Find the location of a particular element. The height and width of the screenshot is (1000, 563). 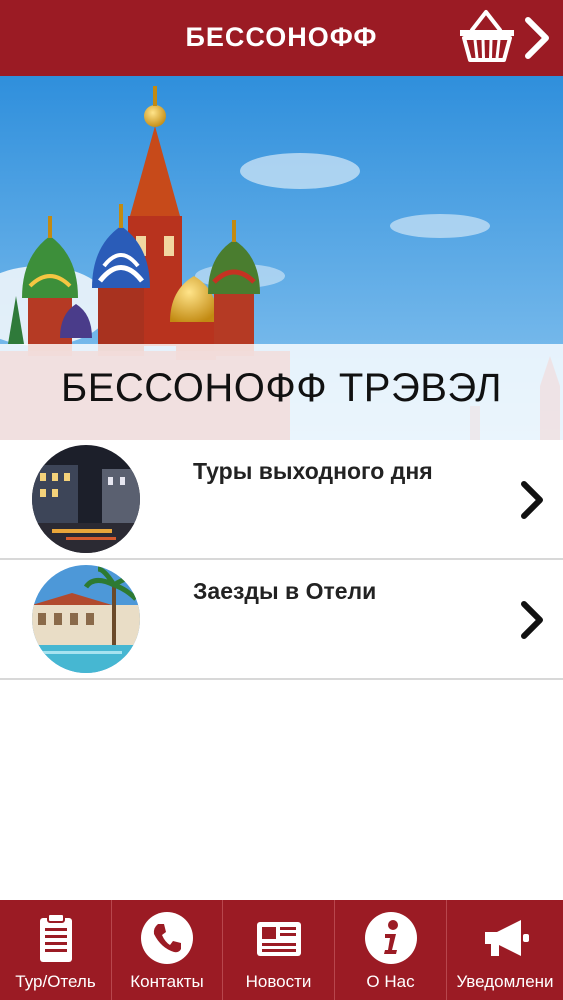

tab-about: О Нас is located at coordinates (391, 950).